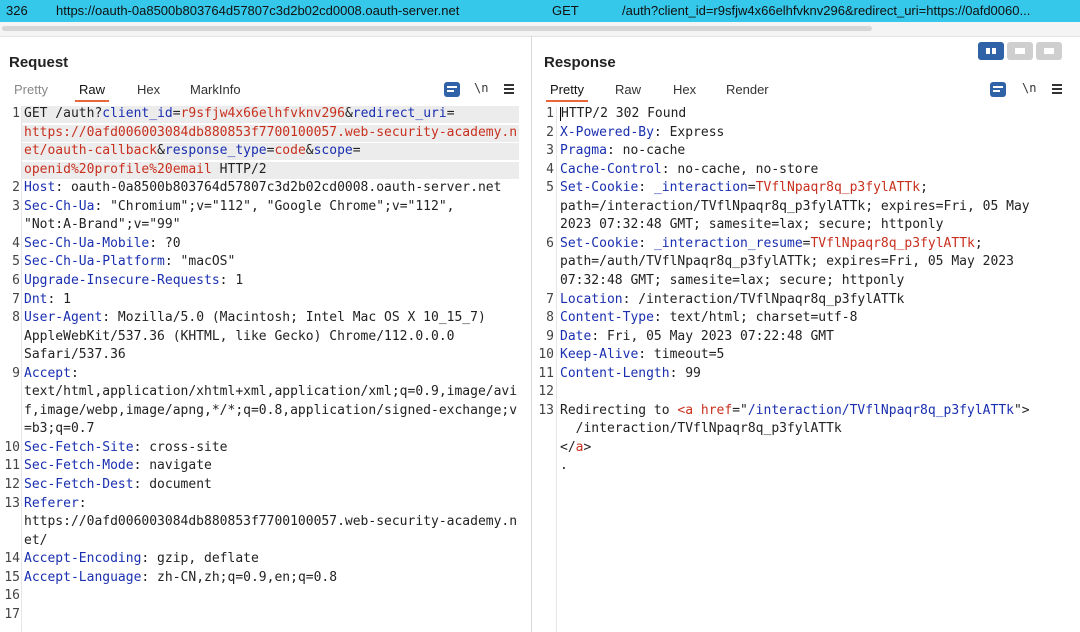 The width and height of the screenshot is (1080, 632). I want to click on code-text: Safari/537.36, so click(75, 355).